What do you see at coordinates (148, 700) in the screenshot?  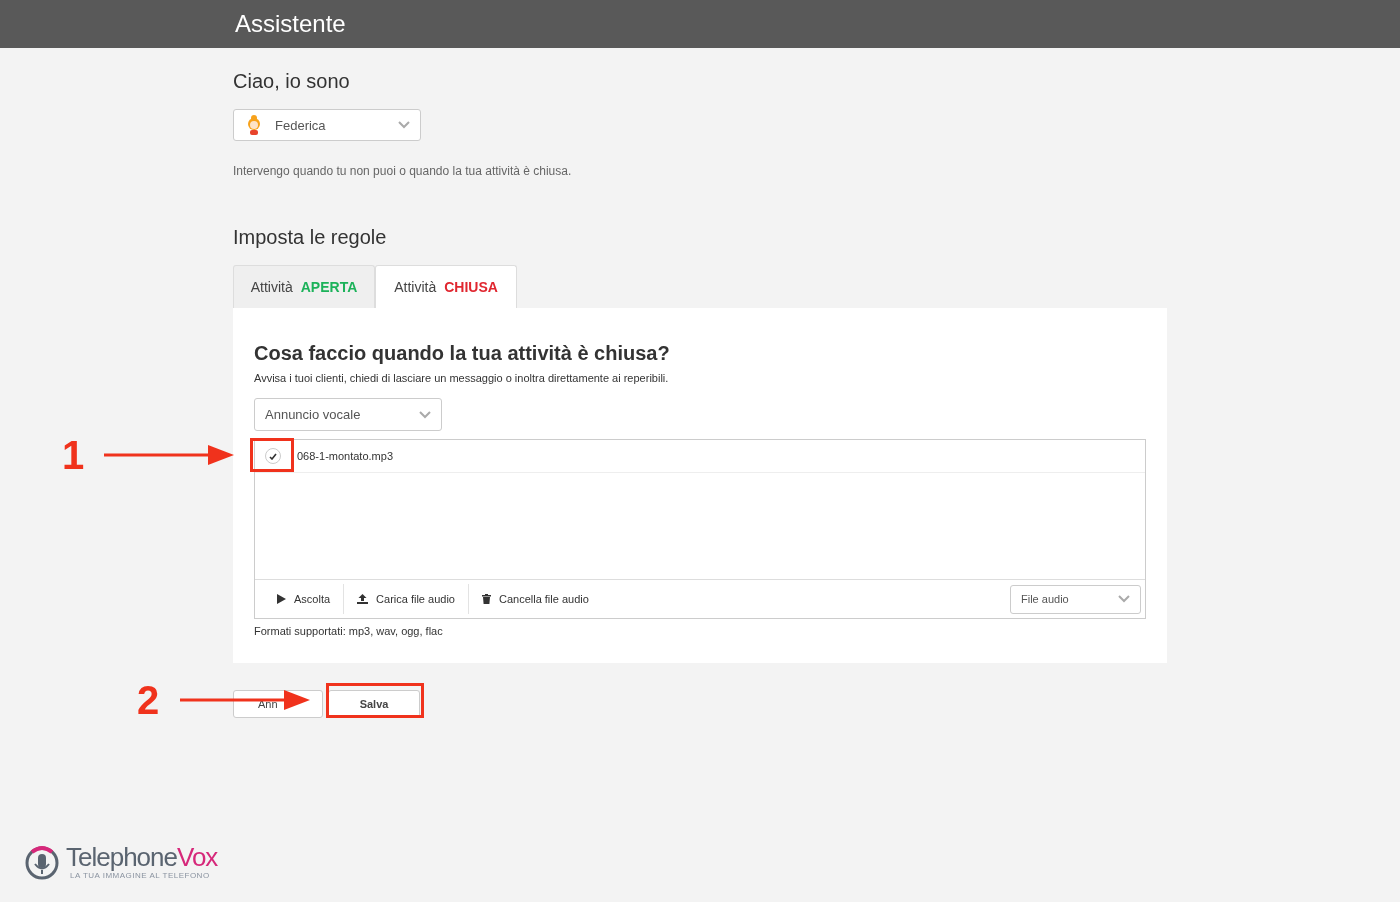 I see `annotation-number: 2` at bounding box center [148, 700].